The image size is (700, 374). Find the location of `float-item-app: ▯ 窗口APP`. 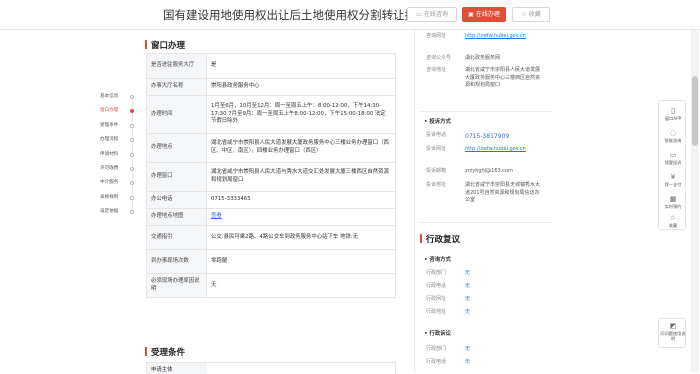

float-item-app: ▯ 窗口APP is located at coordinates (673, 114).